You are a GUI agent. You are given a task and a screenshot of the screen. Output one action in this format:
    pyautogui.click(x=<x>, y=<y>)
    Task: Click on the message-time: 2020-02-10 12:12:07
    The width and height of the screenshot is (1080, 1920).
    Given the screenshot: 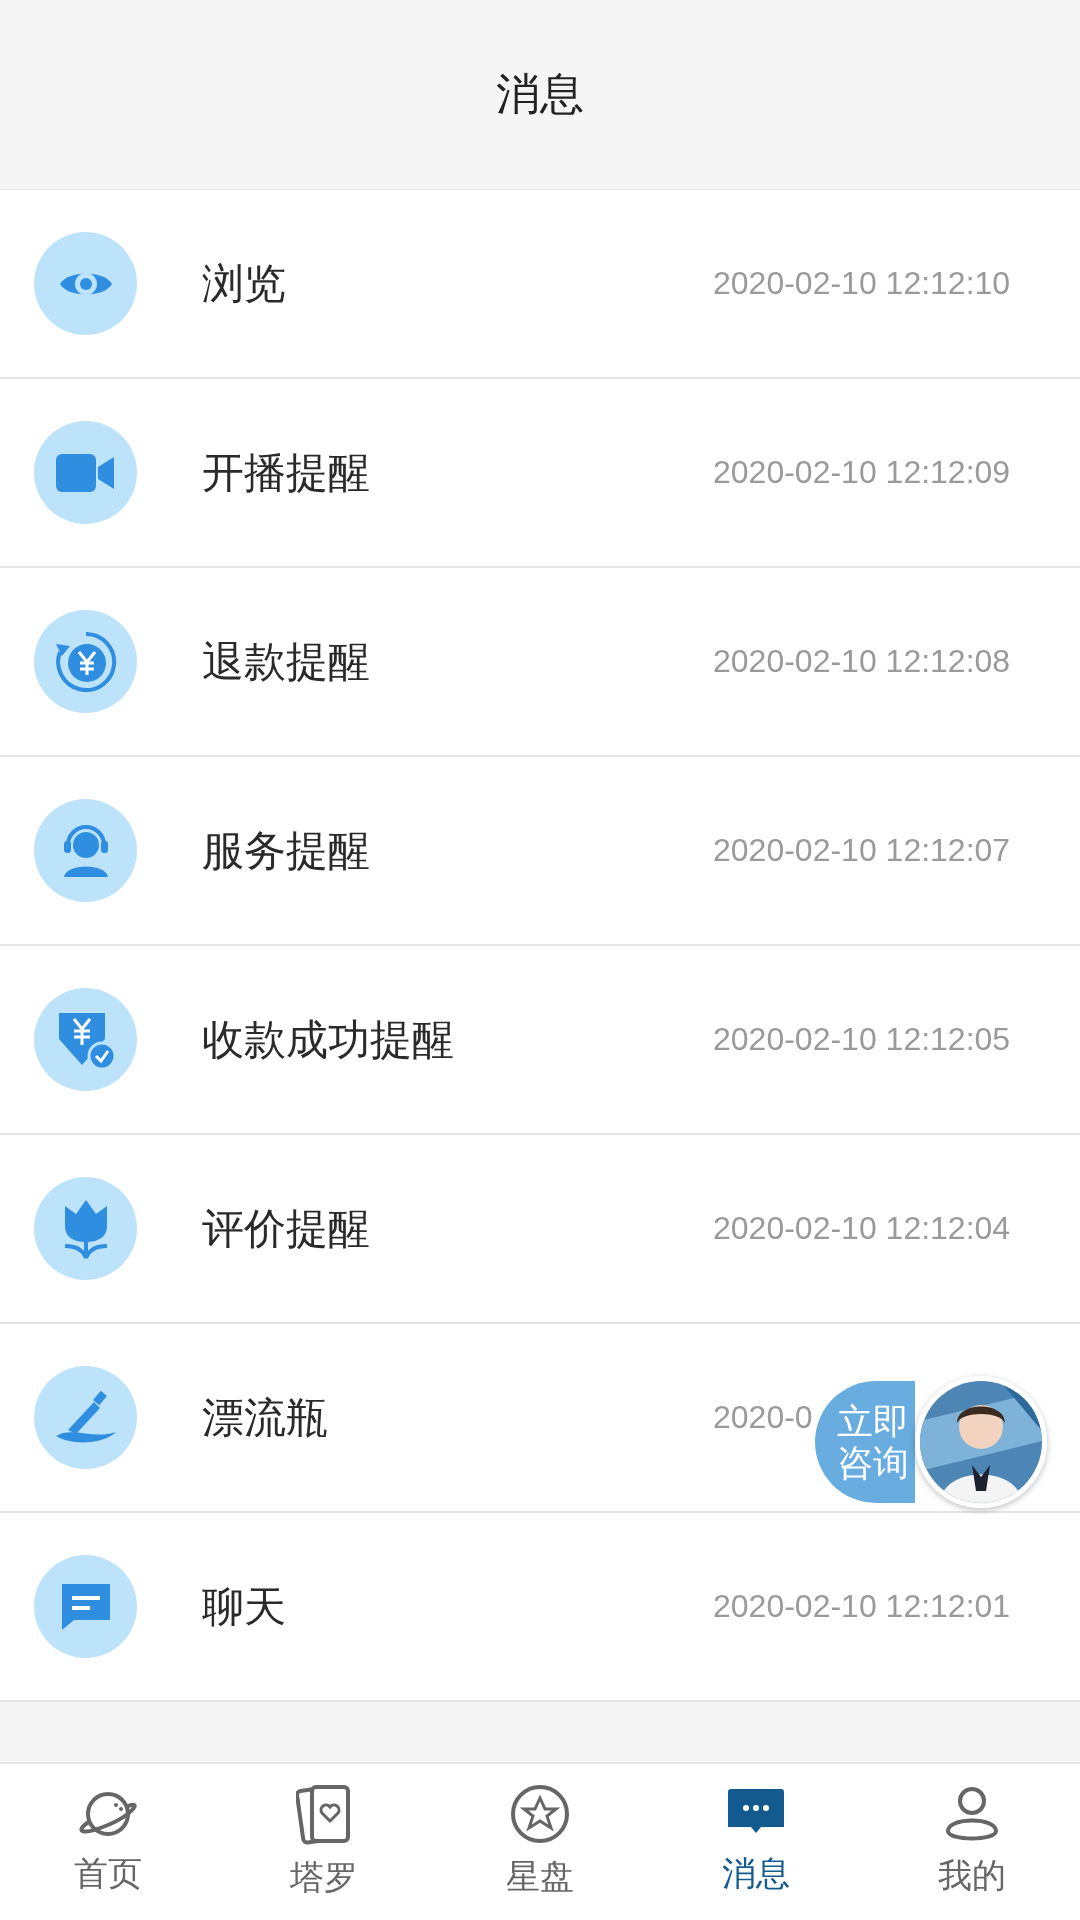 What is the action you would take?
    pyautogui.click(x=862, y=850)
    